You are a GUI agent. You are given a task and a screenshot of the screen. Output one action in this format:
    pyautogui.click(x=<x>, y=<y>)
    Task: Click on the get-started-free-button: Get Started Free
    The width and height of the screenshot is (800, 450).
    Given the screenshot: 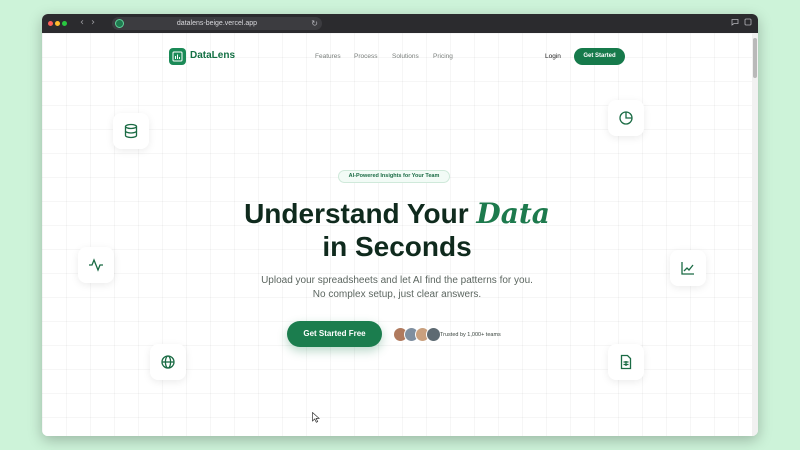 What is the action you would take?
    pyautogui.click(x=334, y=334)
    